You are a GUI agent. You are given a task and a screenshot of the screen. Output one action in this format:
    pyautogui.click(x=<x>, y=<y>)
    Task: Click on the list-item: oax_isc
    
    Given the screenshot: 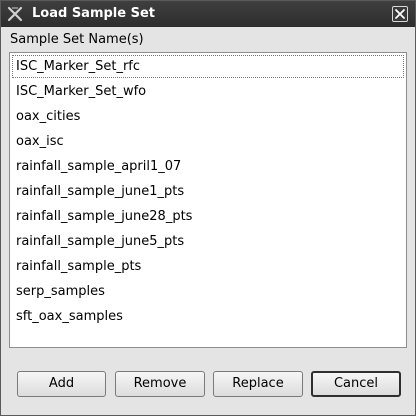 What is the action you would take?
    pyautogui.click(x=208, y=141)
    